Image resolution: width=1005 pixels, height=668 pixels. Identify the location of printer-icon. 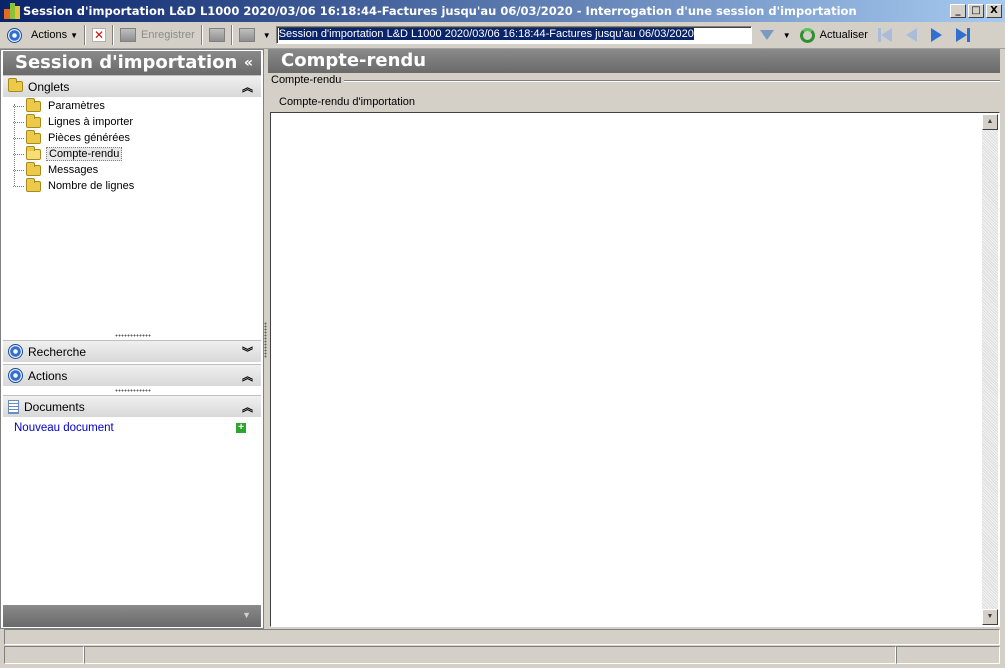
(246, 35).